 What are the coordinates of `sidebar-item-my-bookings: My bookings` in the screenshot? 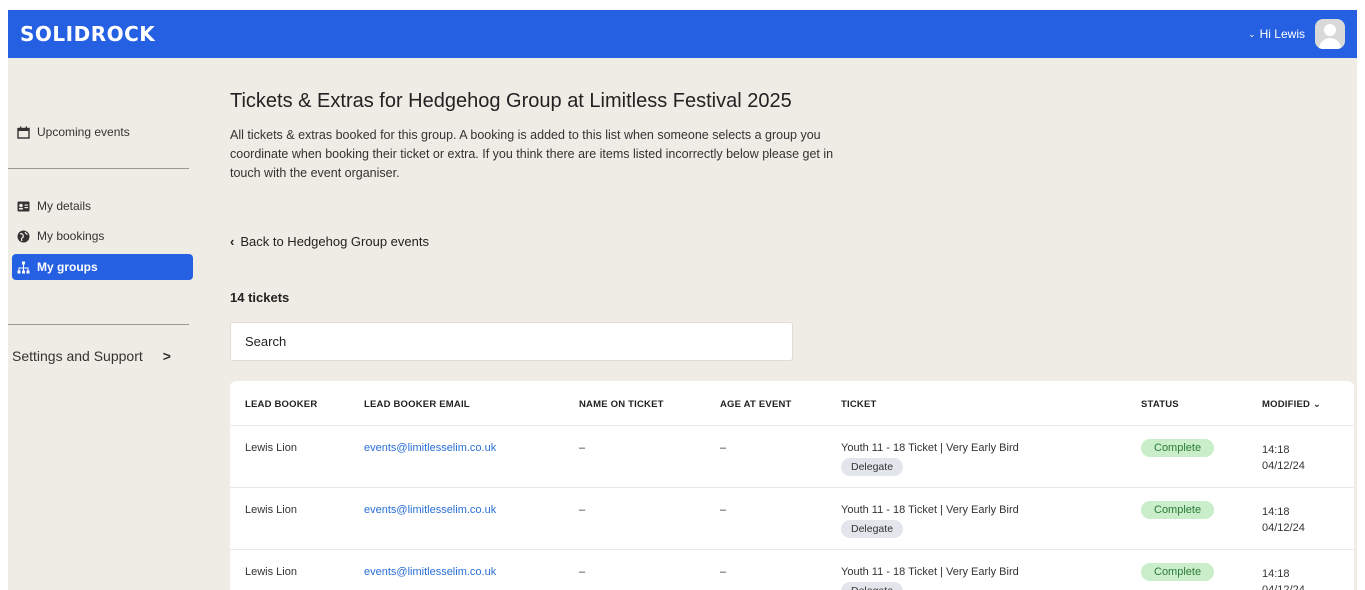 It's located at (102, 236).